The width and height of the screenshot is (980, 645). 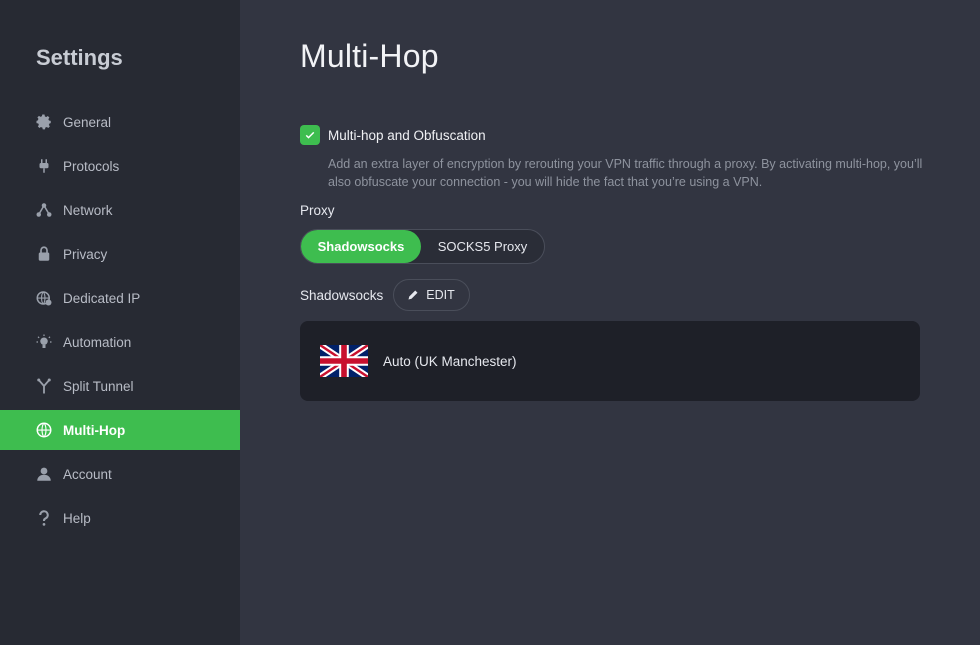 I want to click on sidebar-item-privacy: Privacy, so click(x=120, y=254).